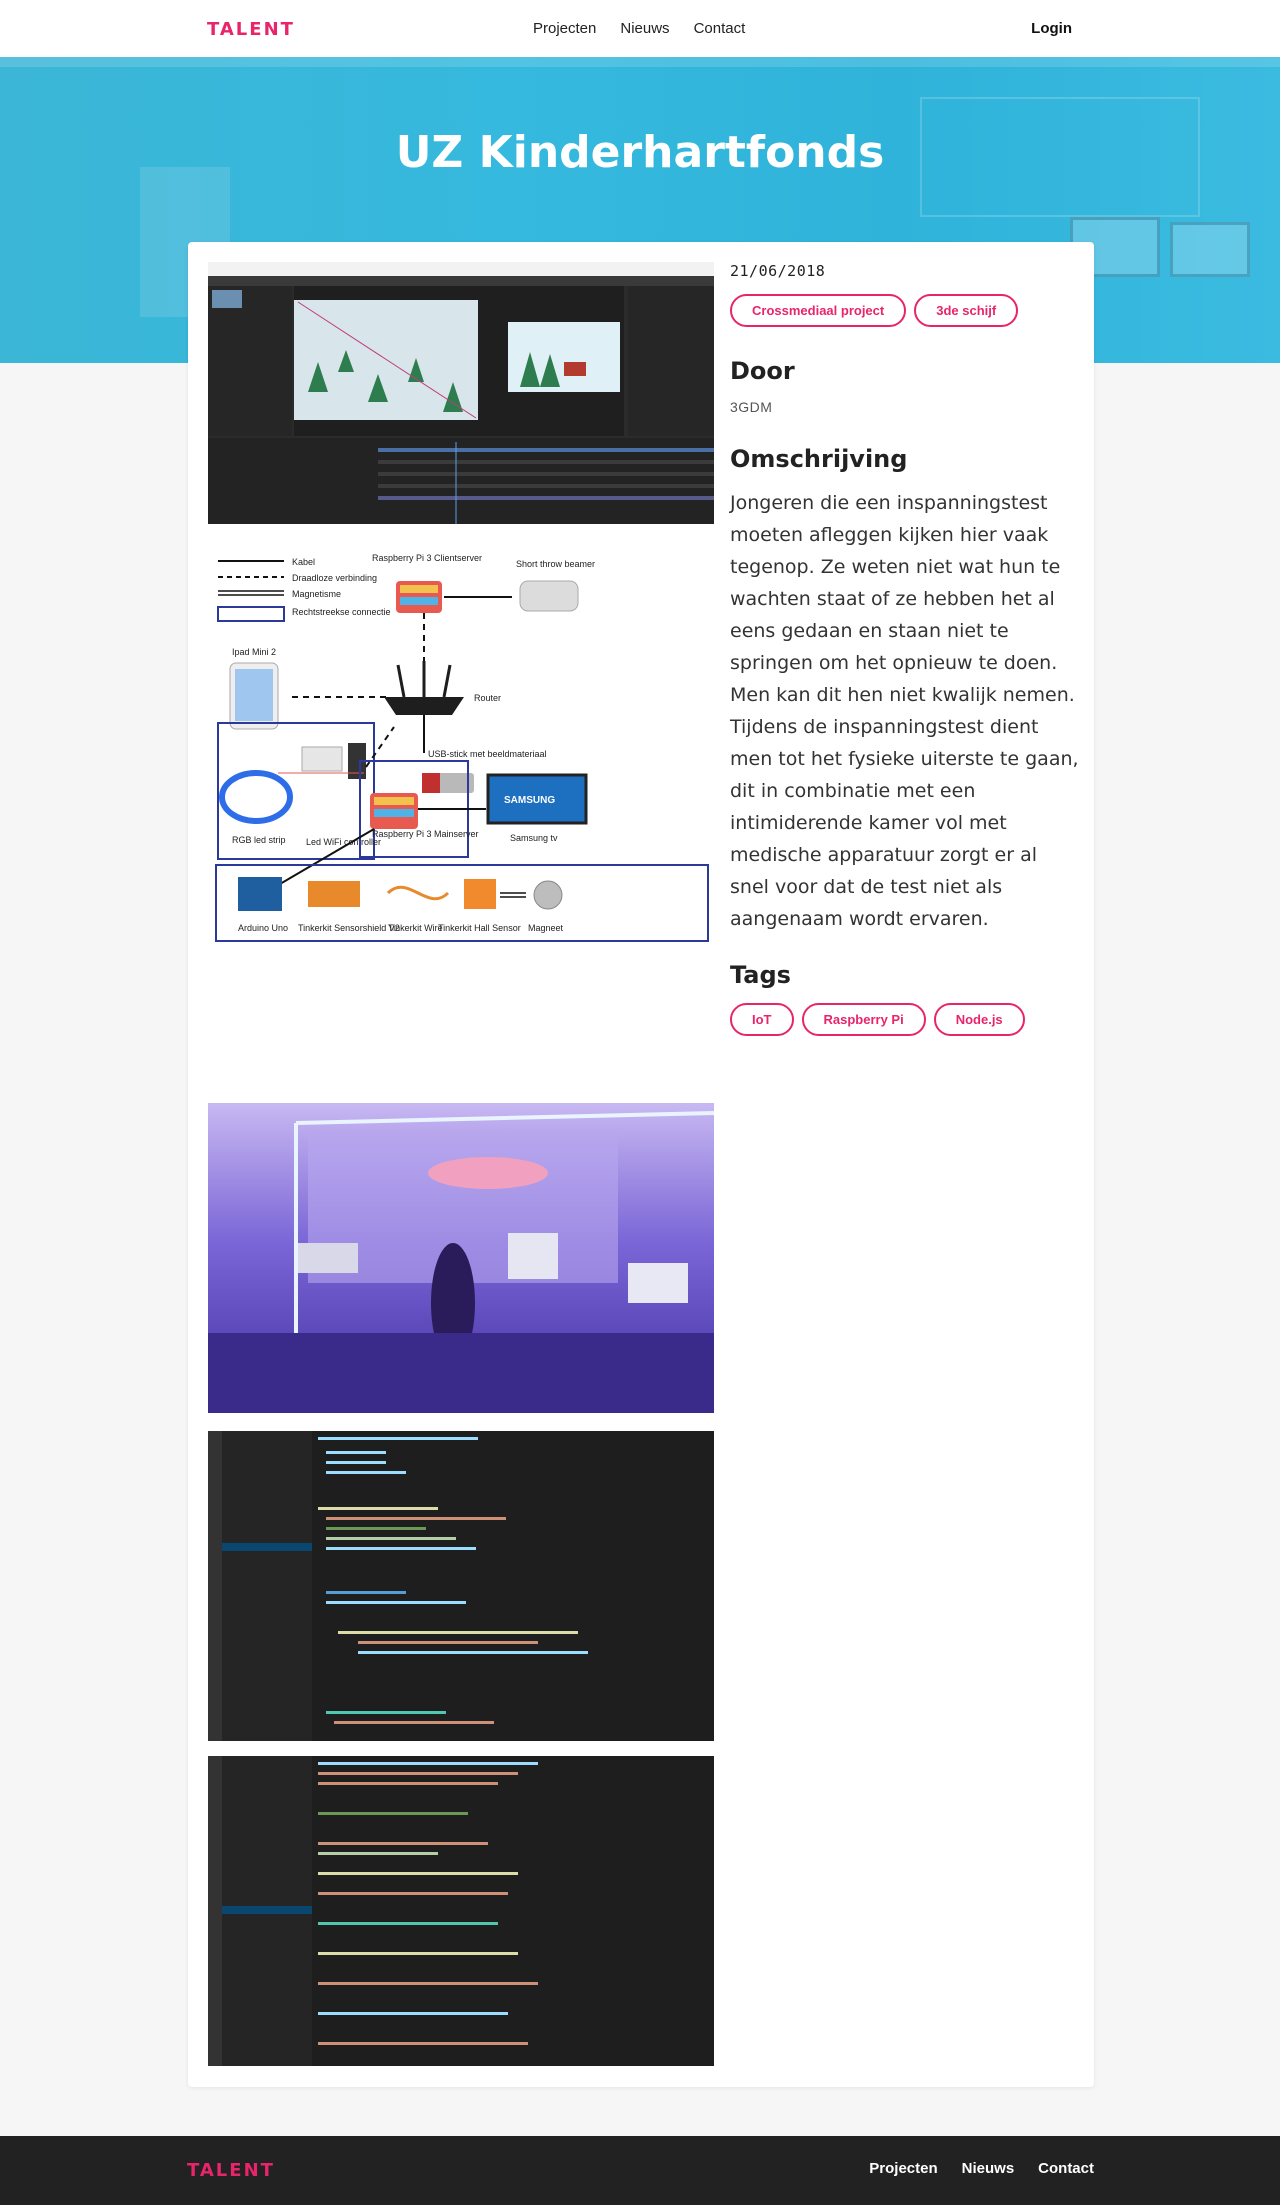  Describe the element at coordinates (251, 614) in the screenshot. I see `legend-direct-box` at that location.